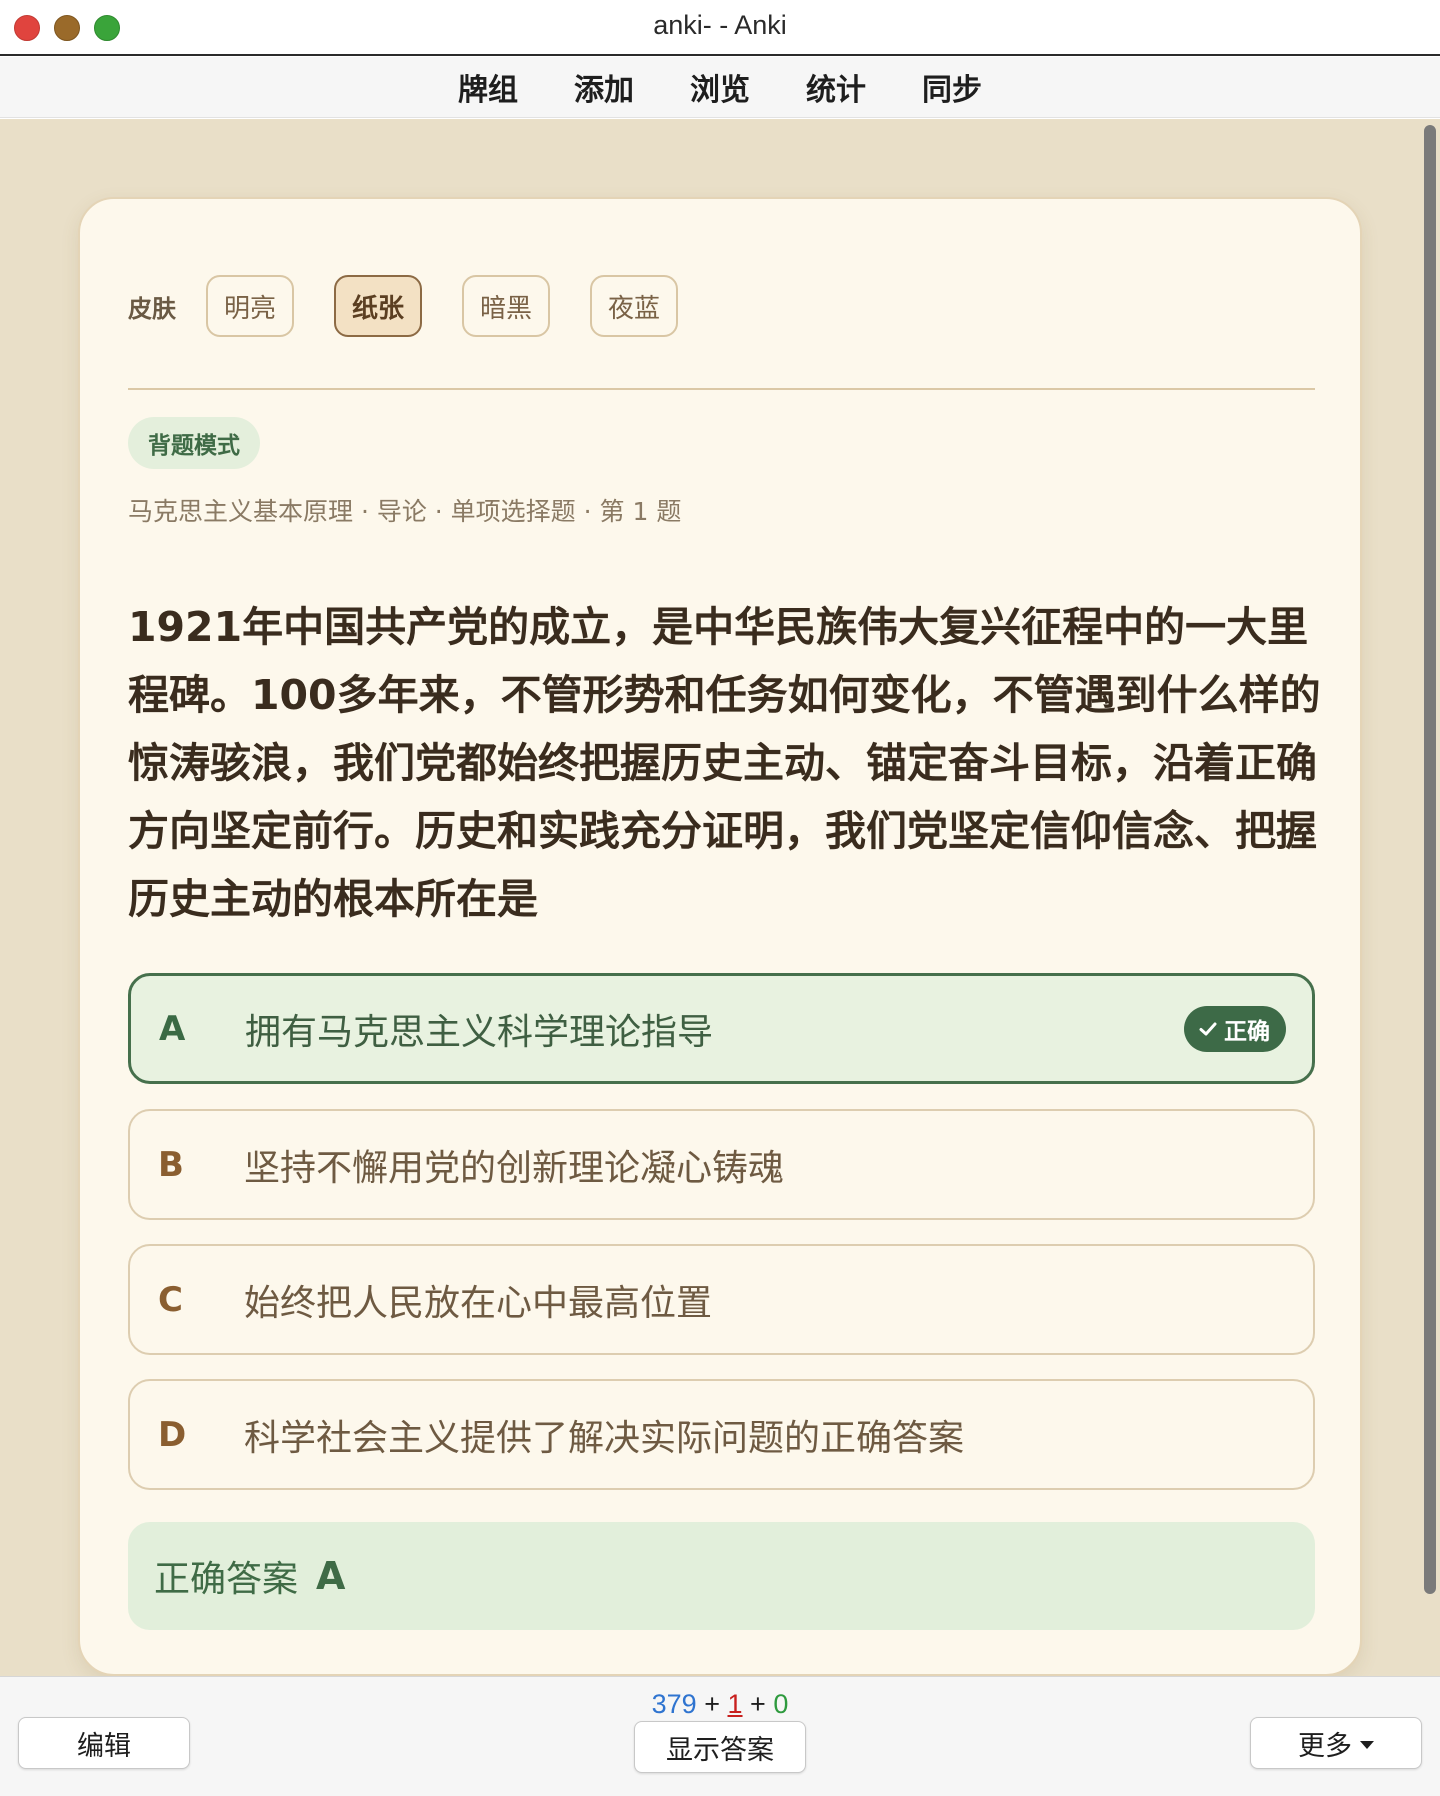 This screenshot has width=1440, height=1796. What do you see at coordinates (781, 1704) in the screenshot?
I see `count-review: 0` at bounding box center [781, 1704].